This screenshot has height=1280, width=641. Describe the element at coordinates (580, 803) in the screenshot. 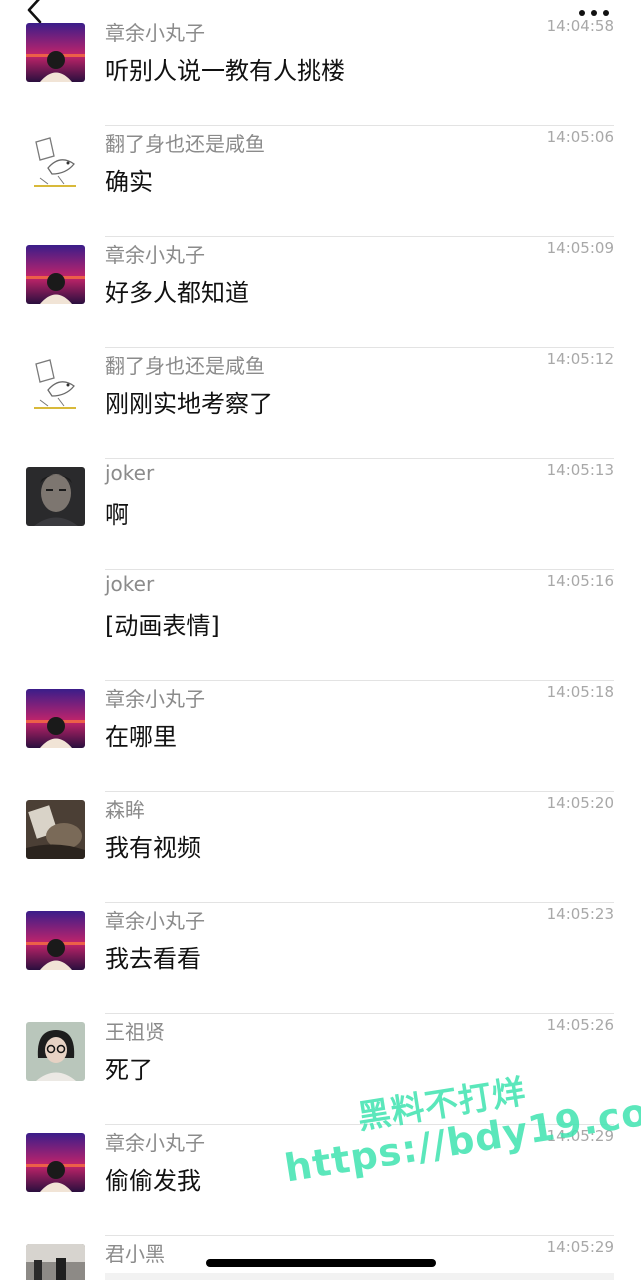

I see `timestamp: 14:05:20` at that location.